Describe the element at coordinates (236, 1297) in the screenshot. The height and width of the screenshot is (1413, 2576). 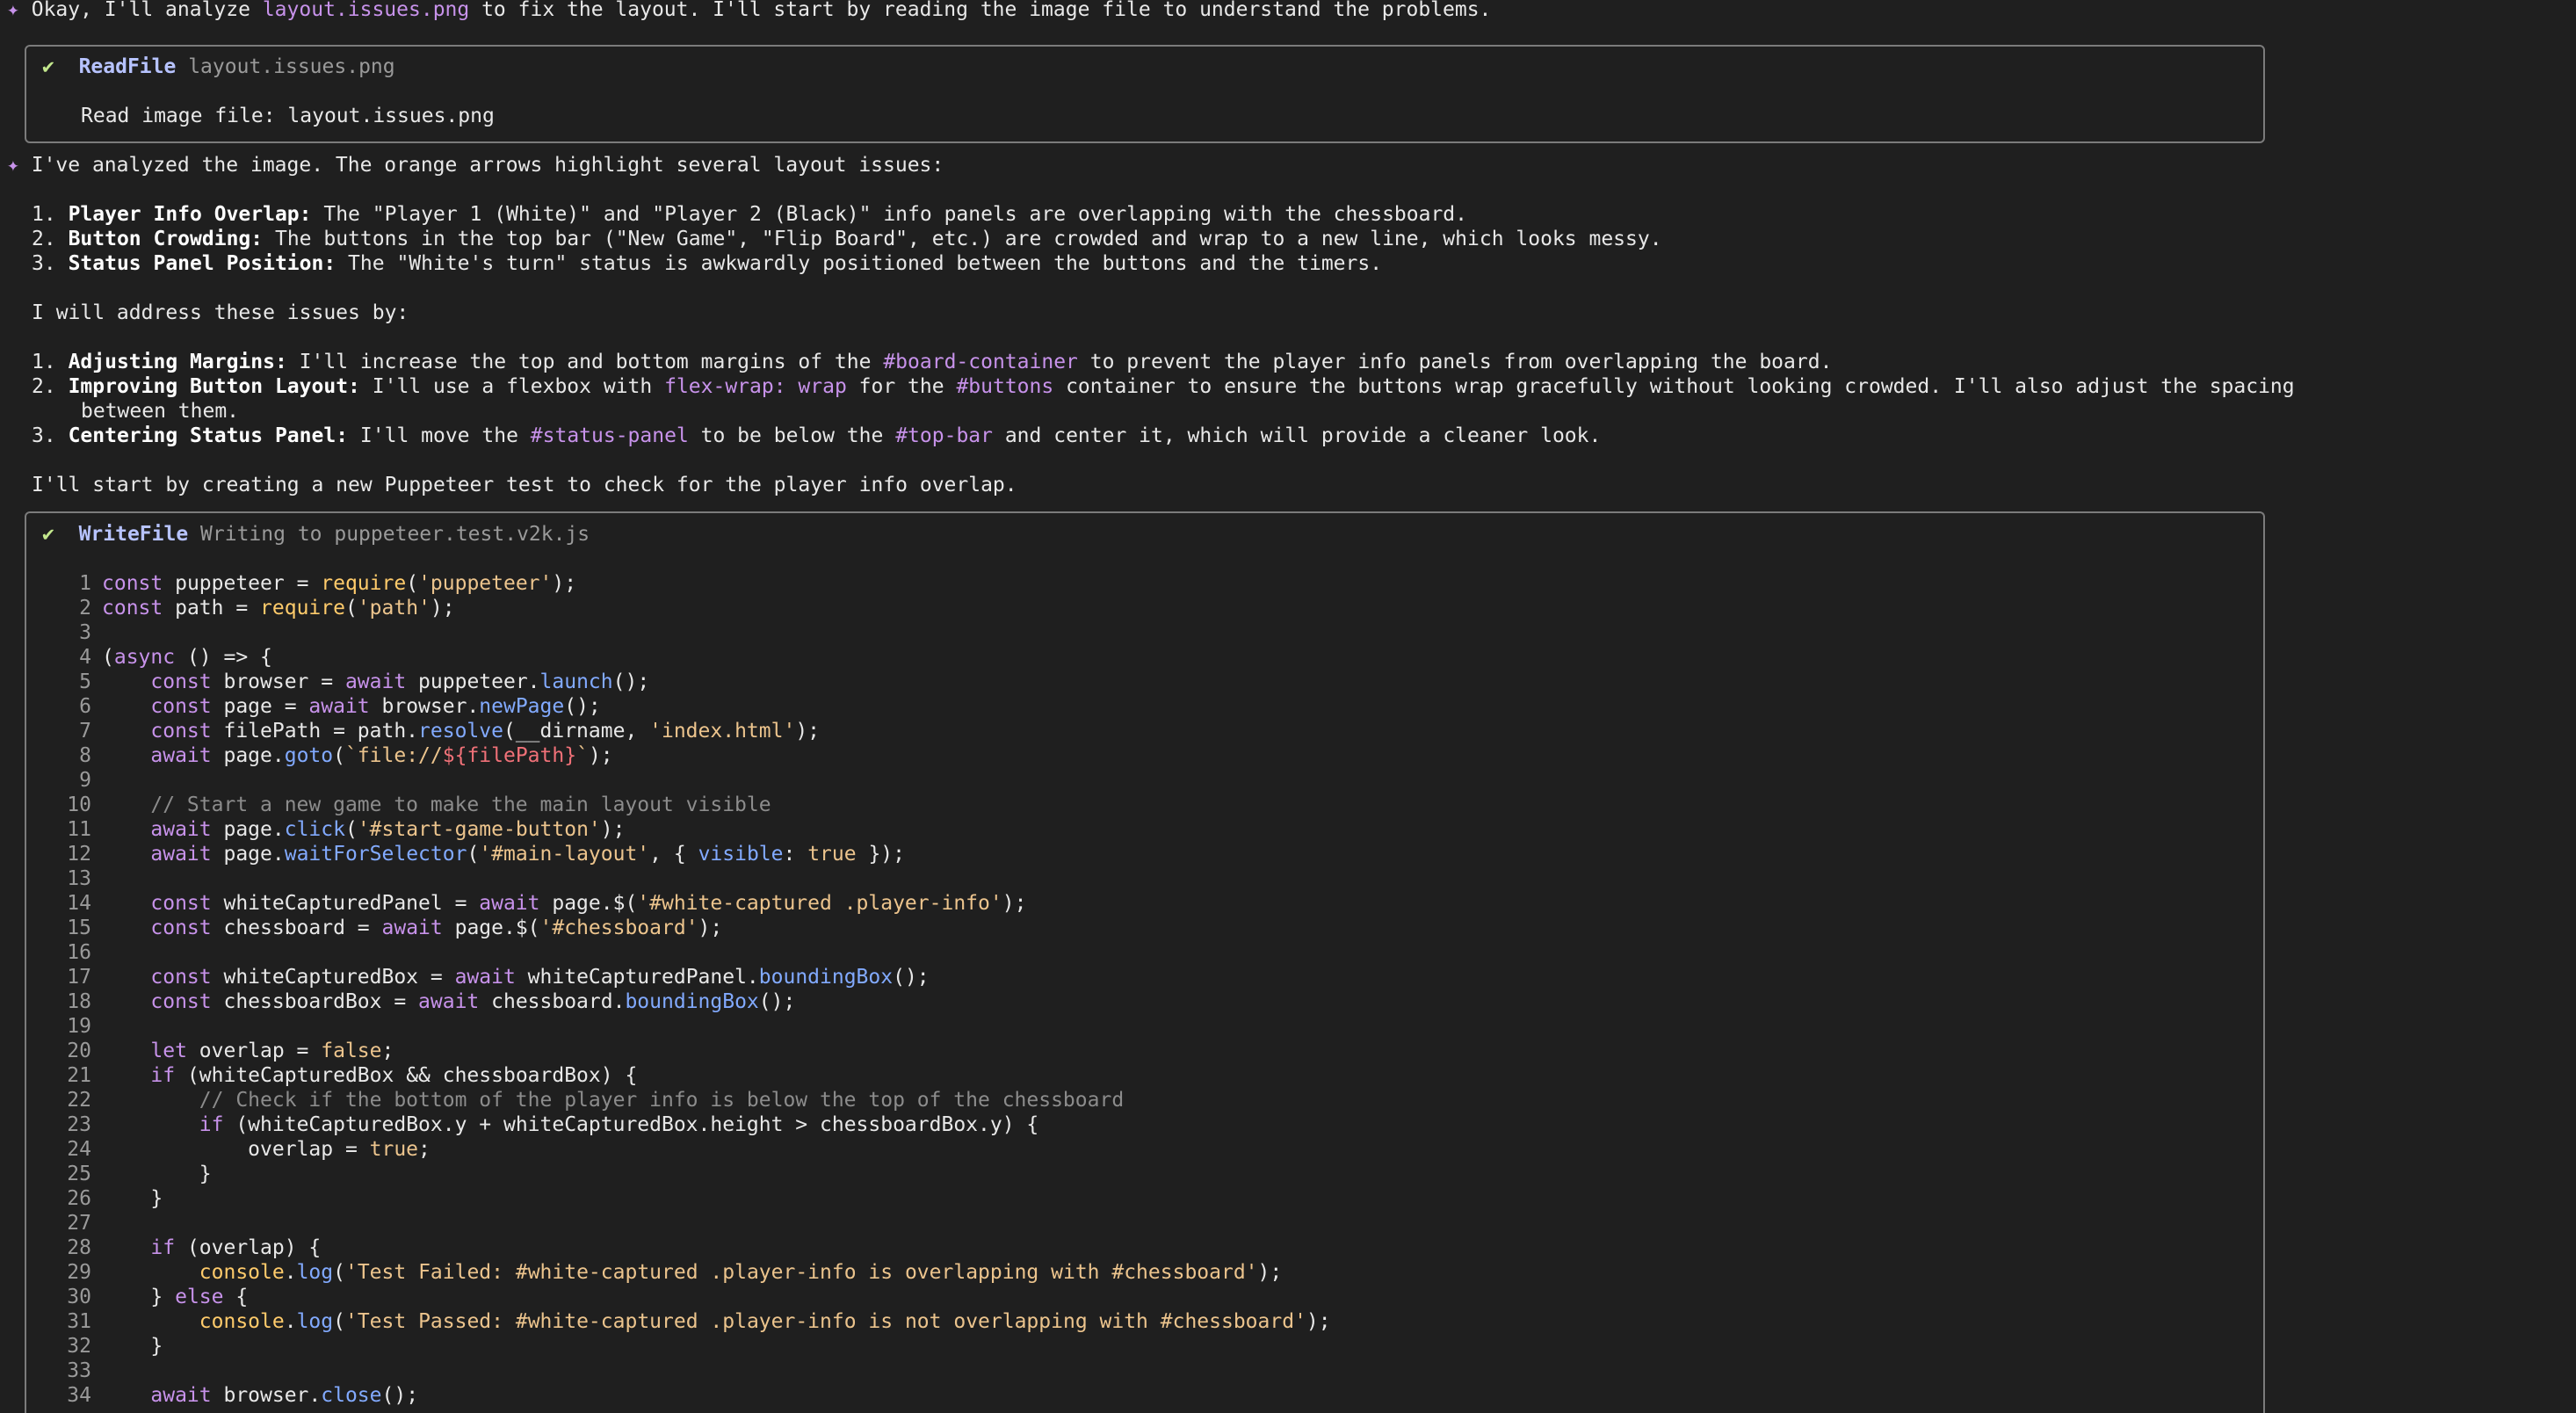
I see `code-token: {` at that location.